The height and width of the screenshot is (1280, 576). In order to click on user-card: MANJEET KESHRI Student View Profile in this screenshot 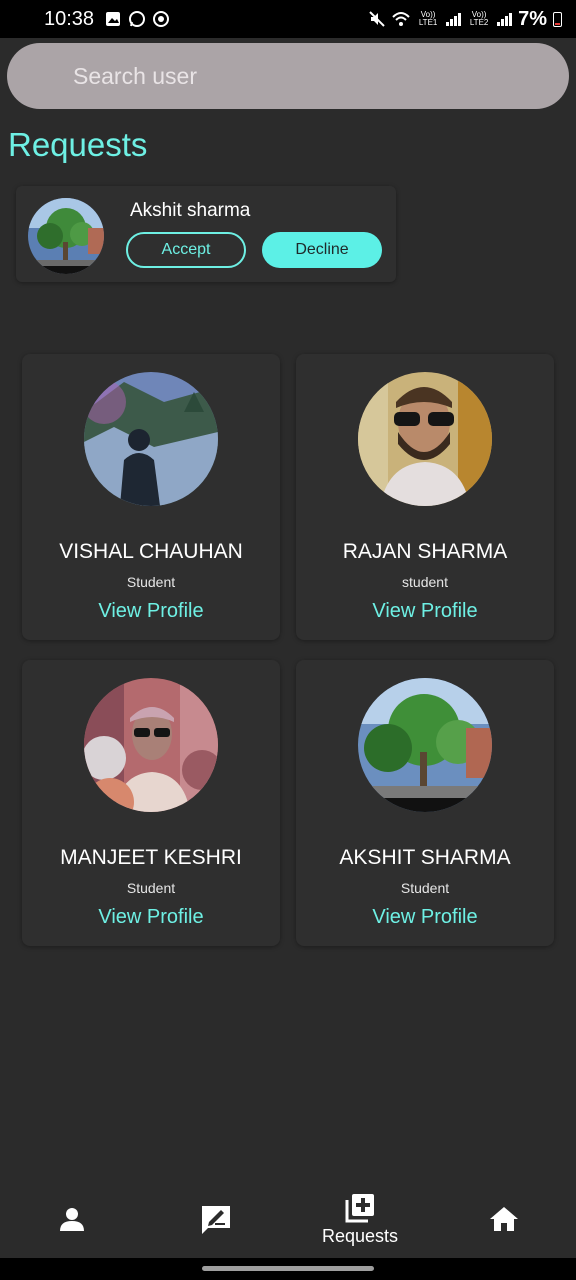, I will do `click(151, 803)`.